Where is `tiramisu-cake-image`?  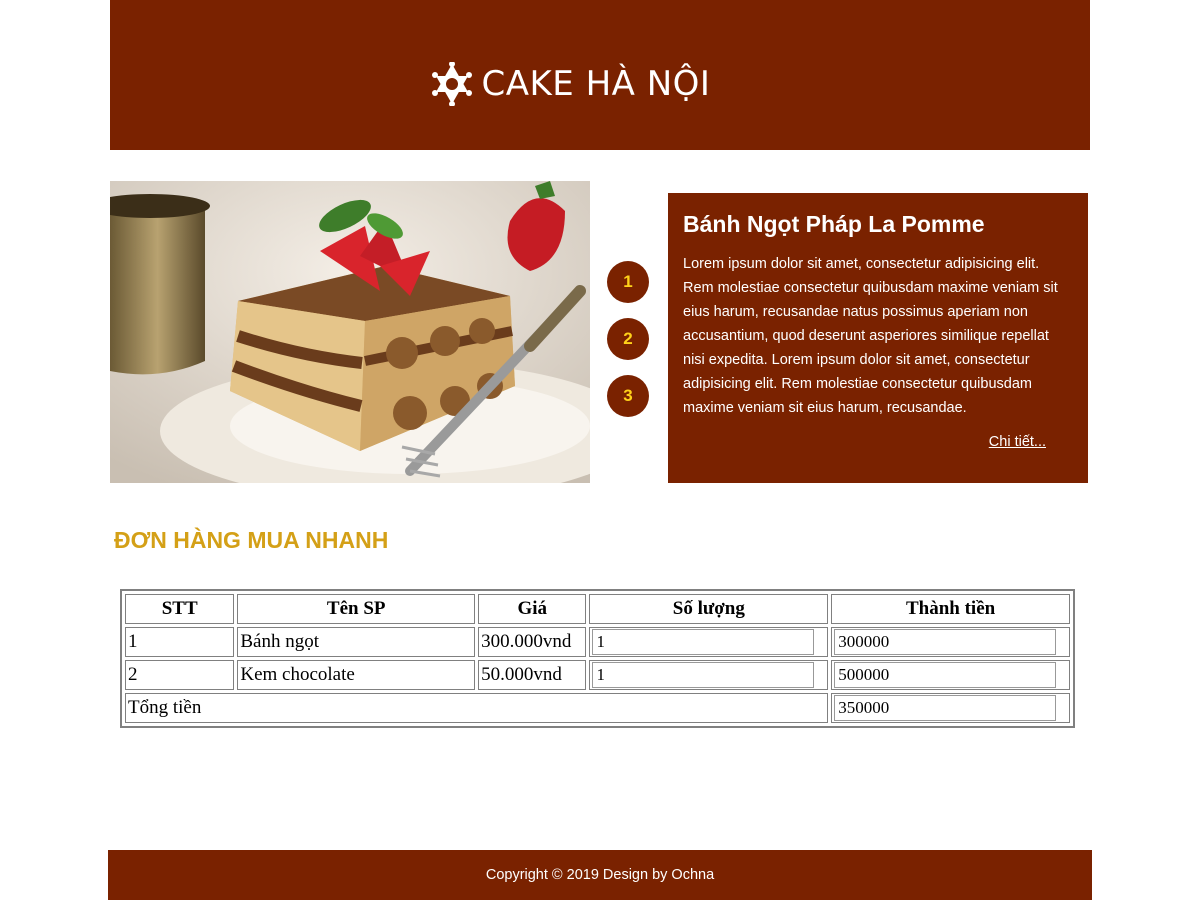
tiramisu-cake-image is located at coordinates (350, 332).